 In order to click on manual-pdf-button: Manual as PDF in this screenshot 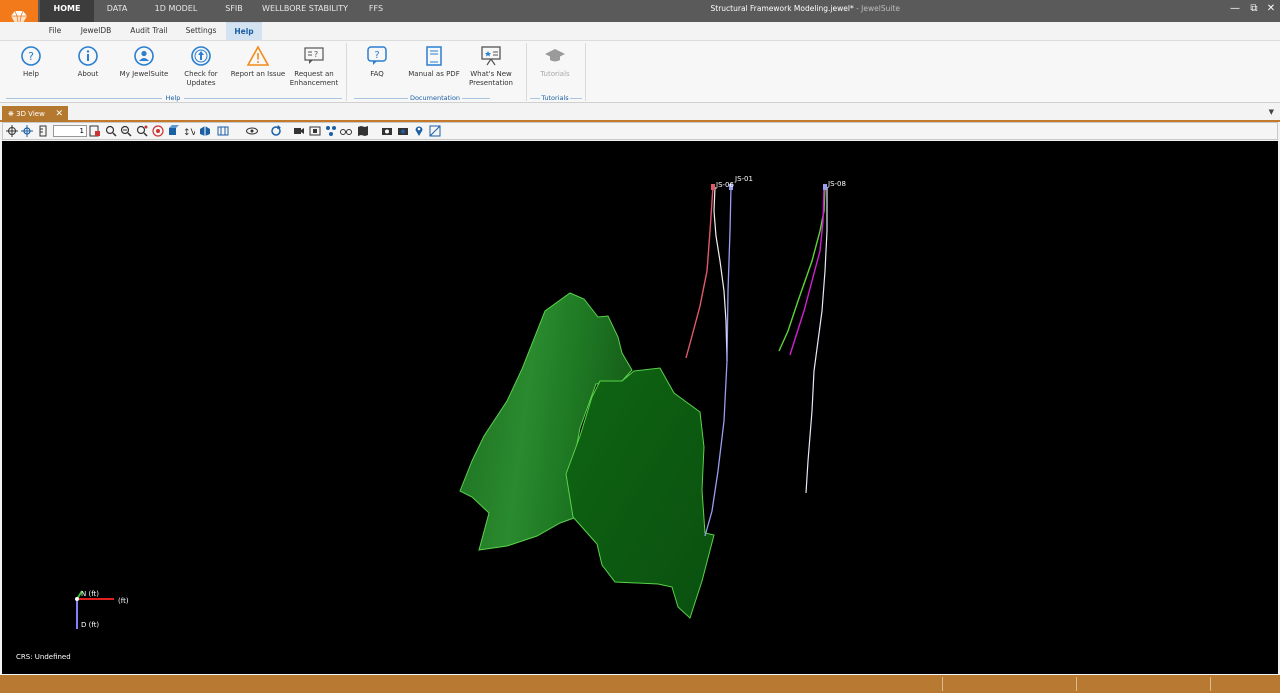, I will do `click(434, 62)`.